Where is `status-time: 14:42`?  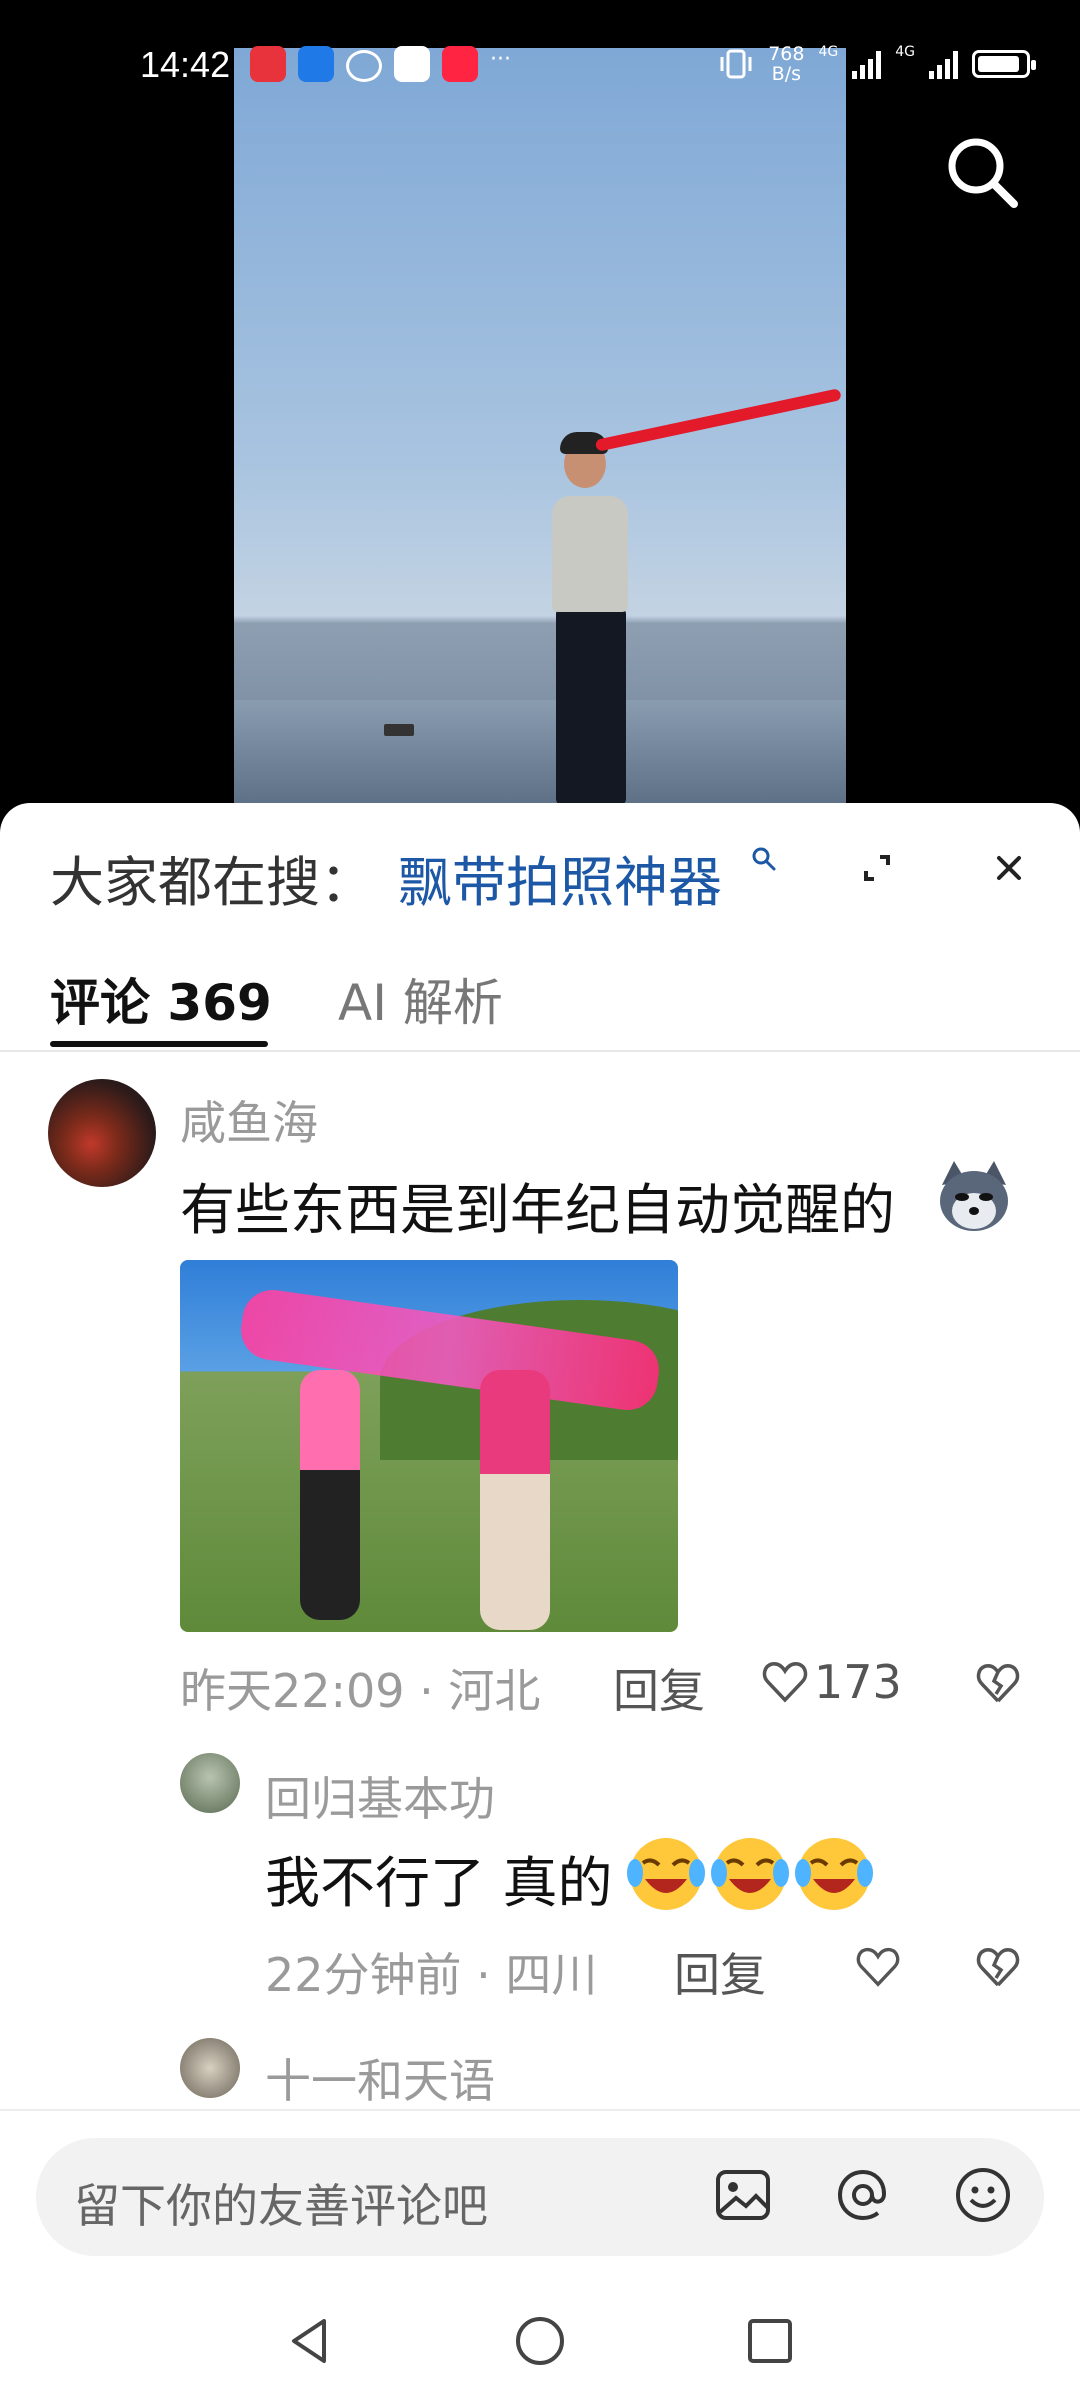 status-time: 14:42 is located at coordinates (185, 64).